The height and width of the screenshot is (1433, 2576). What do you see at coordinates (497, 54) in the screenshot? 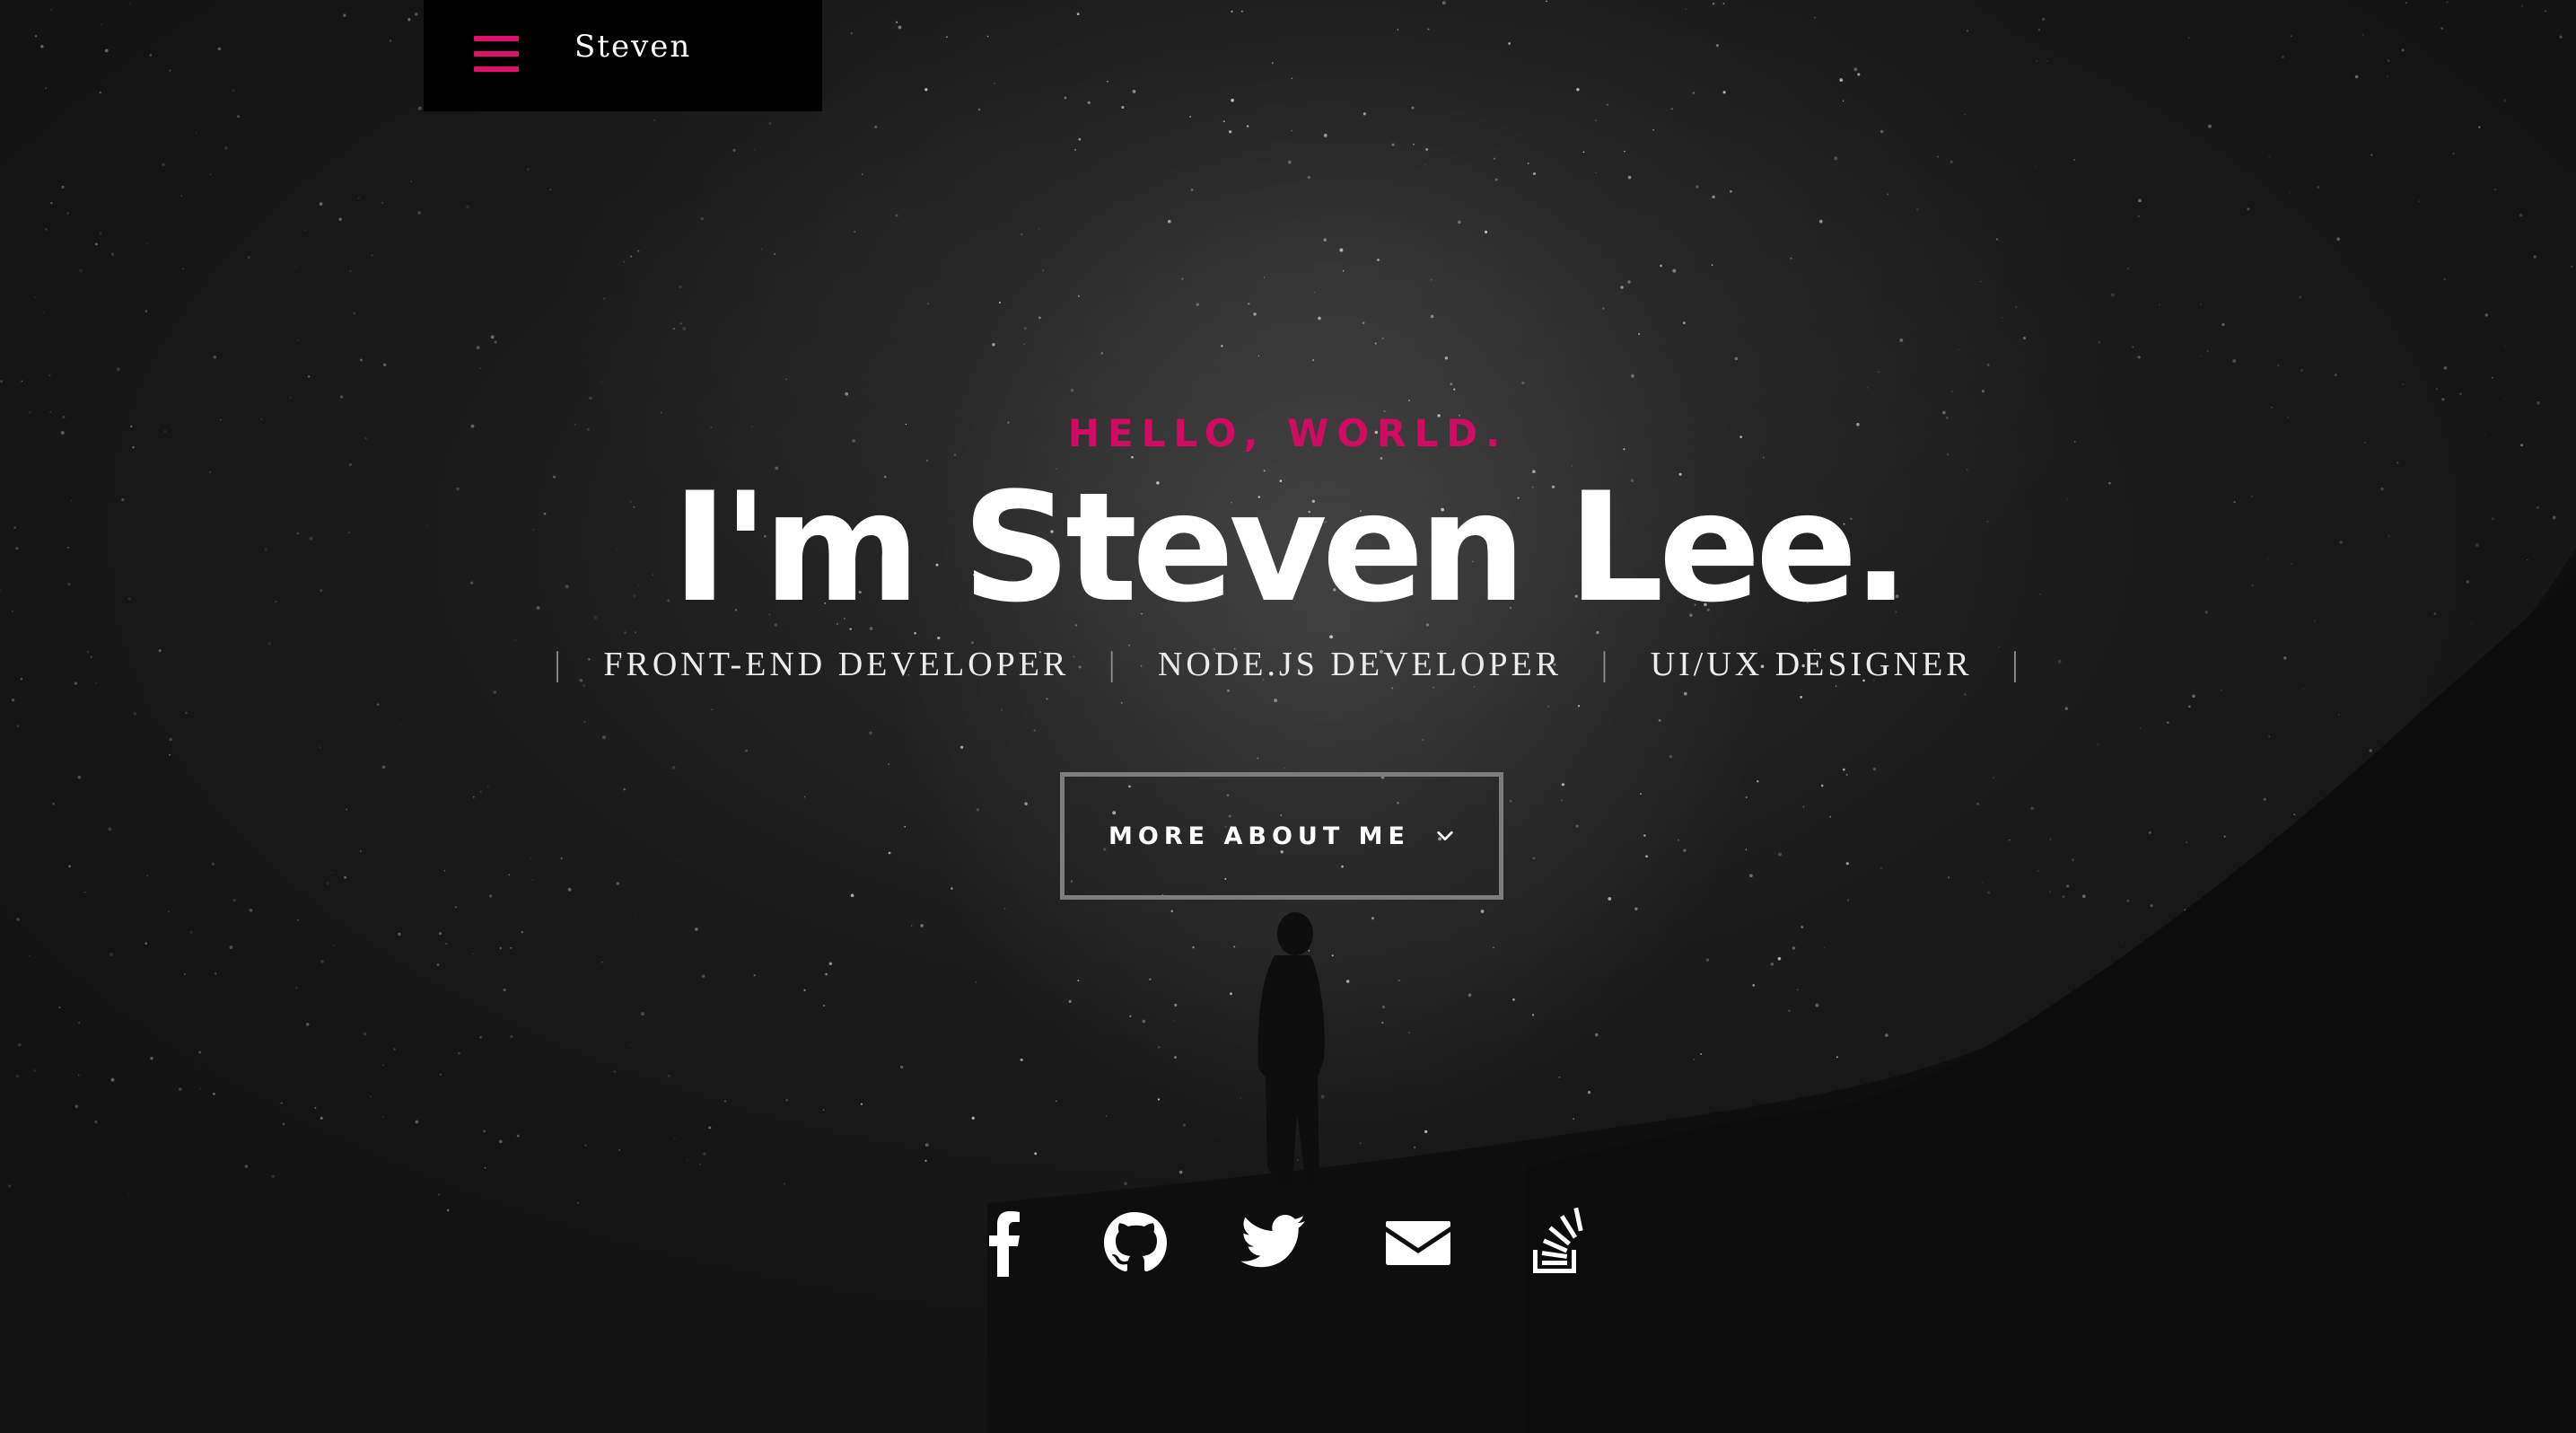
I see `hamburger-menu-icon` at bounding box center [497, 54].